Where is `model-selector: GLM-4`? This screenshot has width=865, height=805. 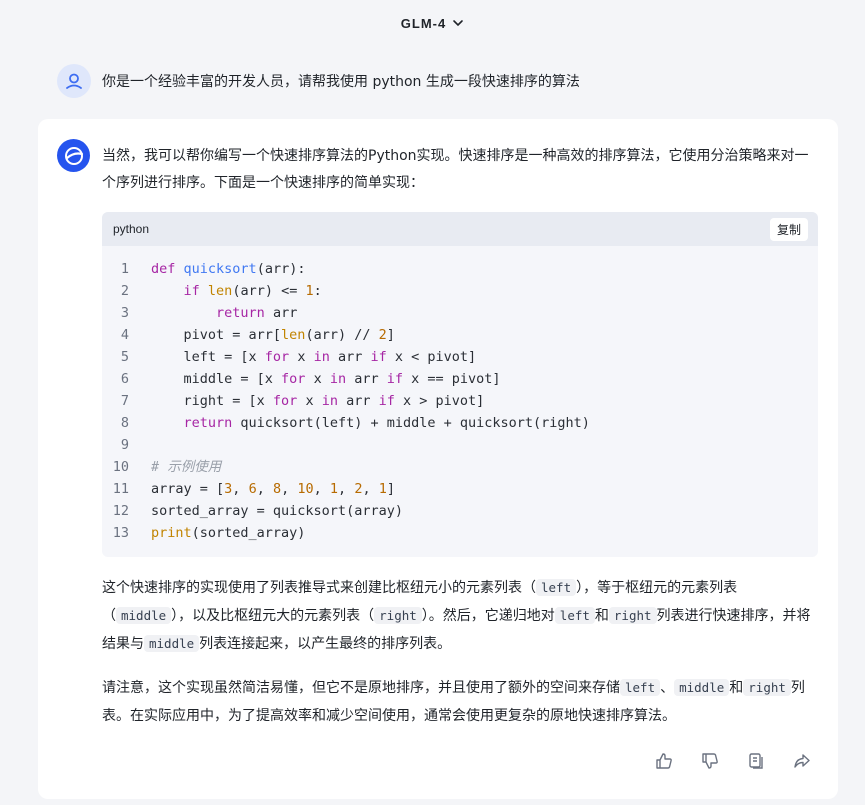 model-selector: GLM-4 is located at coordinates (432, 23).